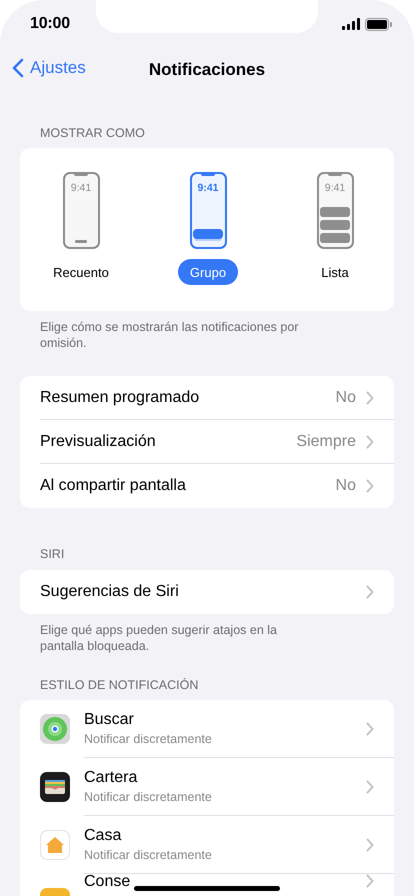  Describe the element at coordinates (351, 24) in the screenshot. I see `signal-icon` at that location.